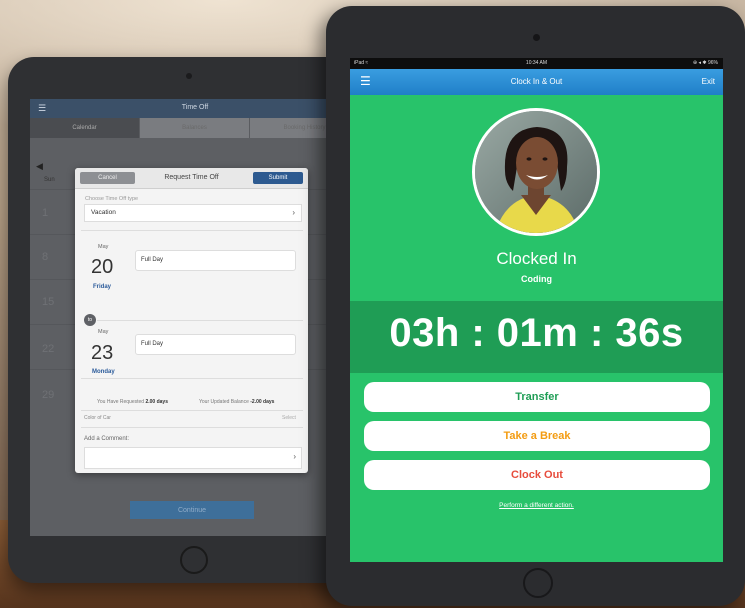  I want to click on comment-input: ›, so click(193, 458).